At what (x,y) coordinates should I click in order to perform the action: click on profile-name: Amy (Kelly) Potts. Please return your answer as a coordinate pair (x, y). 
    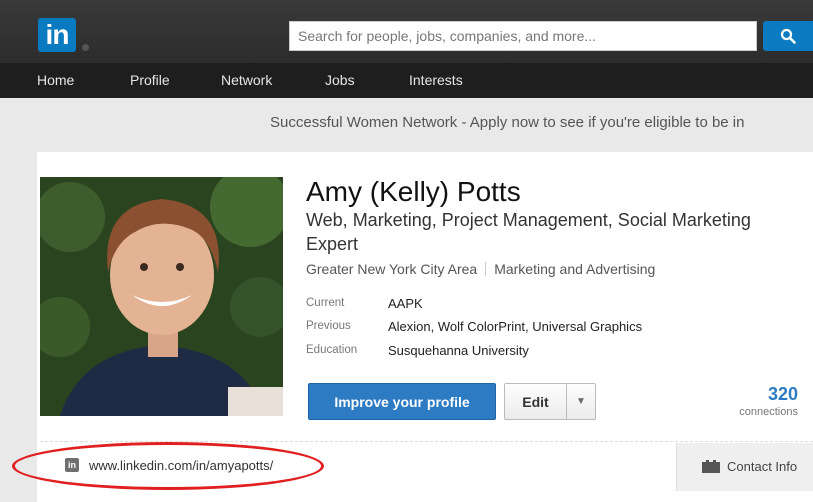
    Looking at the image, I should click on (413, 191).